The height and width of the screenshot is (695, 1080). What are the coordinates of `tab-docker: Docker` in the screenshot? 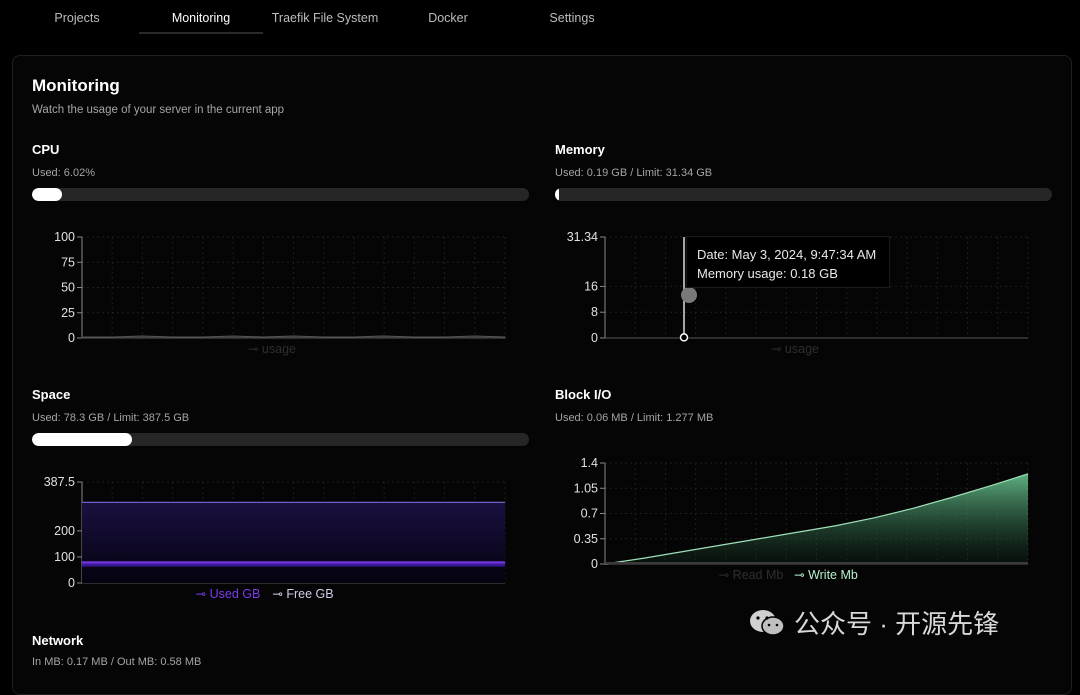 It's located at (448, 17).